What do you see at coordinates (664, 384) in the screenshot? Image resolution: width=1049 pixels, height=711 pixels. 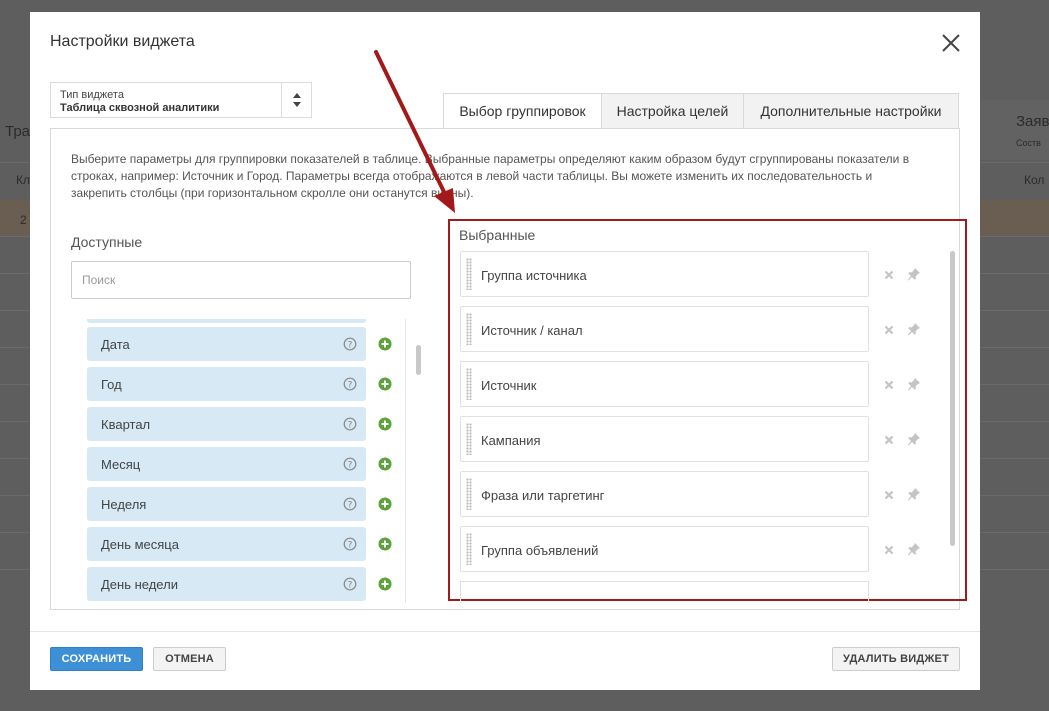 I see `selected-item-source: Источник` at bounding box center [664, 384].